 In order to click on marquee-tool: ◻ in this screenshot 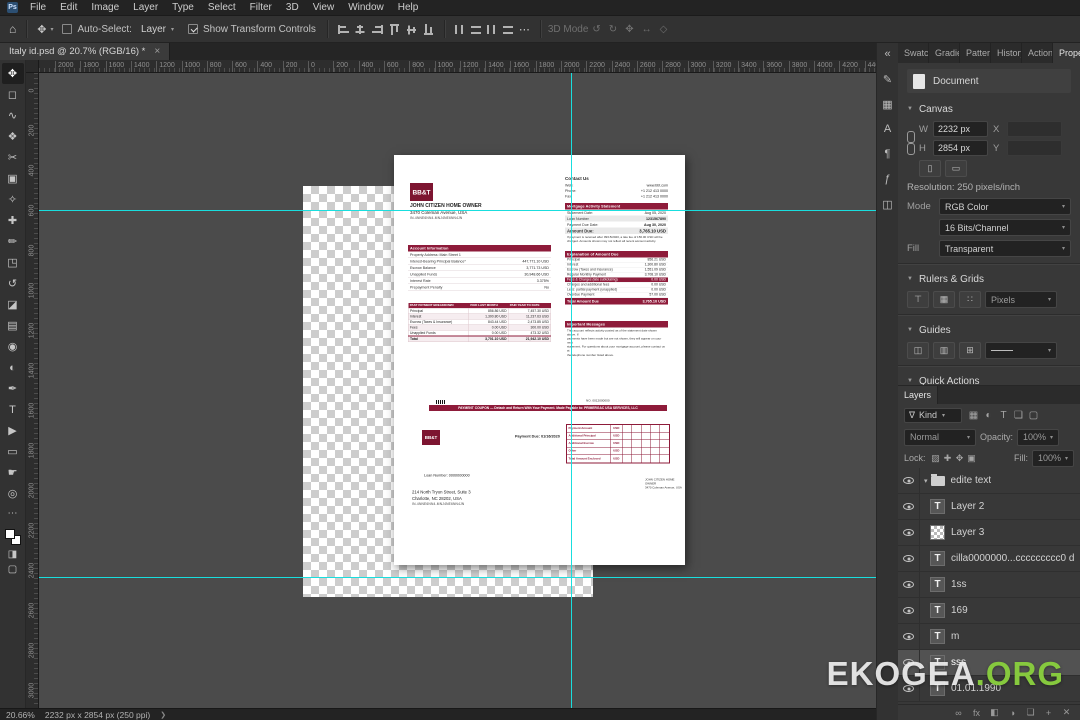, I will do `click(13, 94)`.